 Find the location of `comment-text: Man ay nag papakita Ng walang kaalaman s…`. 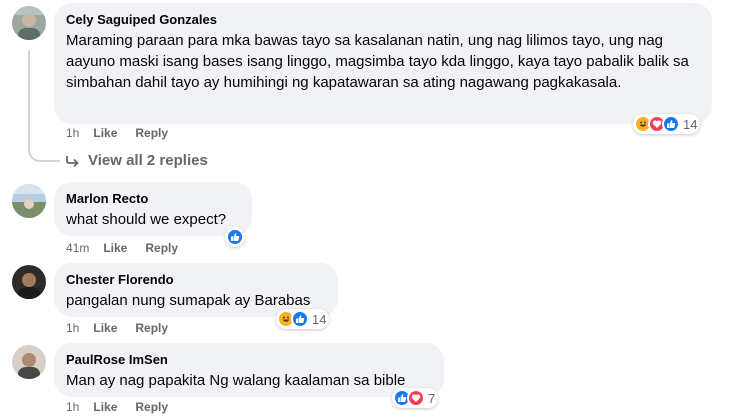

comment-text: Man ay nag papakita Ng walang kaalaman s… is located at coordinates (236, 380).